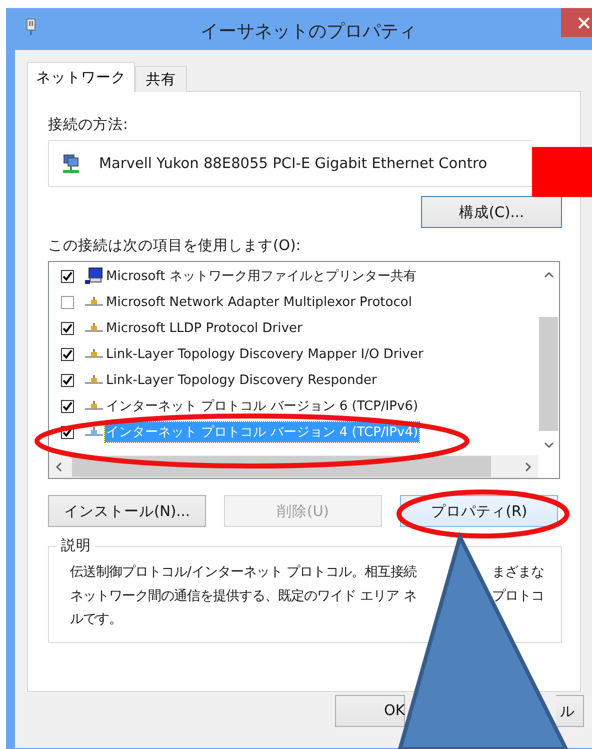 The width and height of the screenshot is (592, 749). Describe the element at coordinates (549, 445) in the screenshot. I see `scroll-down-icon` at that location.